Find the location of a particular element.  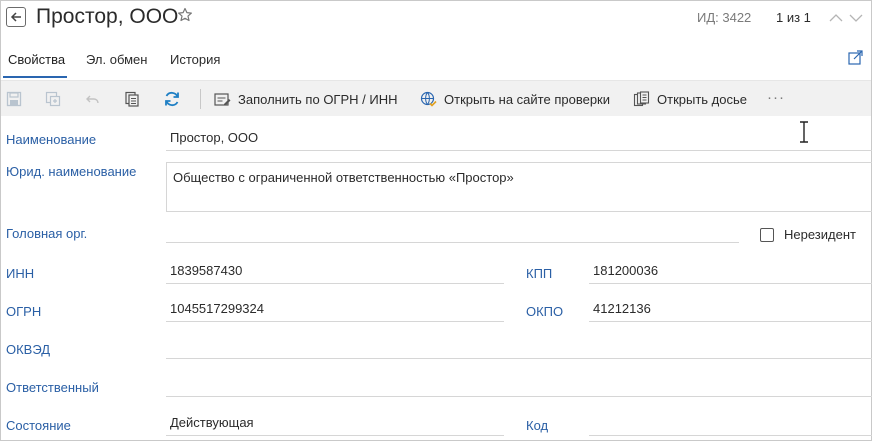

fill-by-ogrn-button: Заполнить по ОГРН / ИНН is located at coordinates (305, 99).